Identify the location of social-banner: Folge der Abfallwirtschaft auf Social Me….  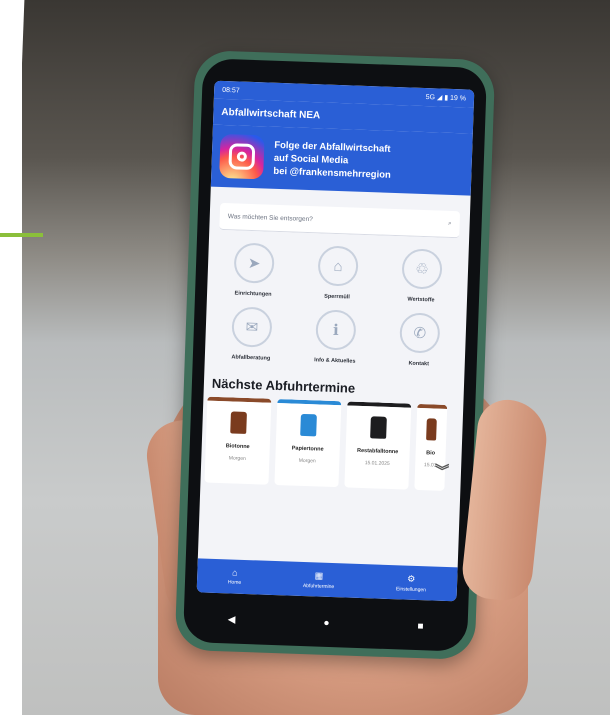
(341, 160).